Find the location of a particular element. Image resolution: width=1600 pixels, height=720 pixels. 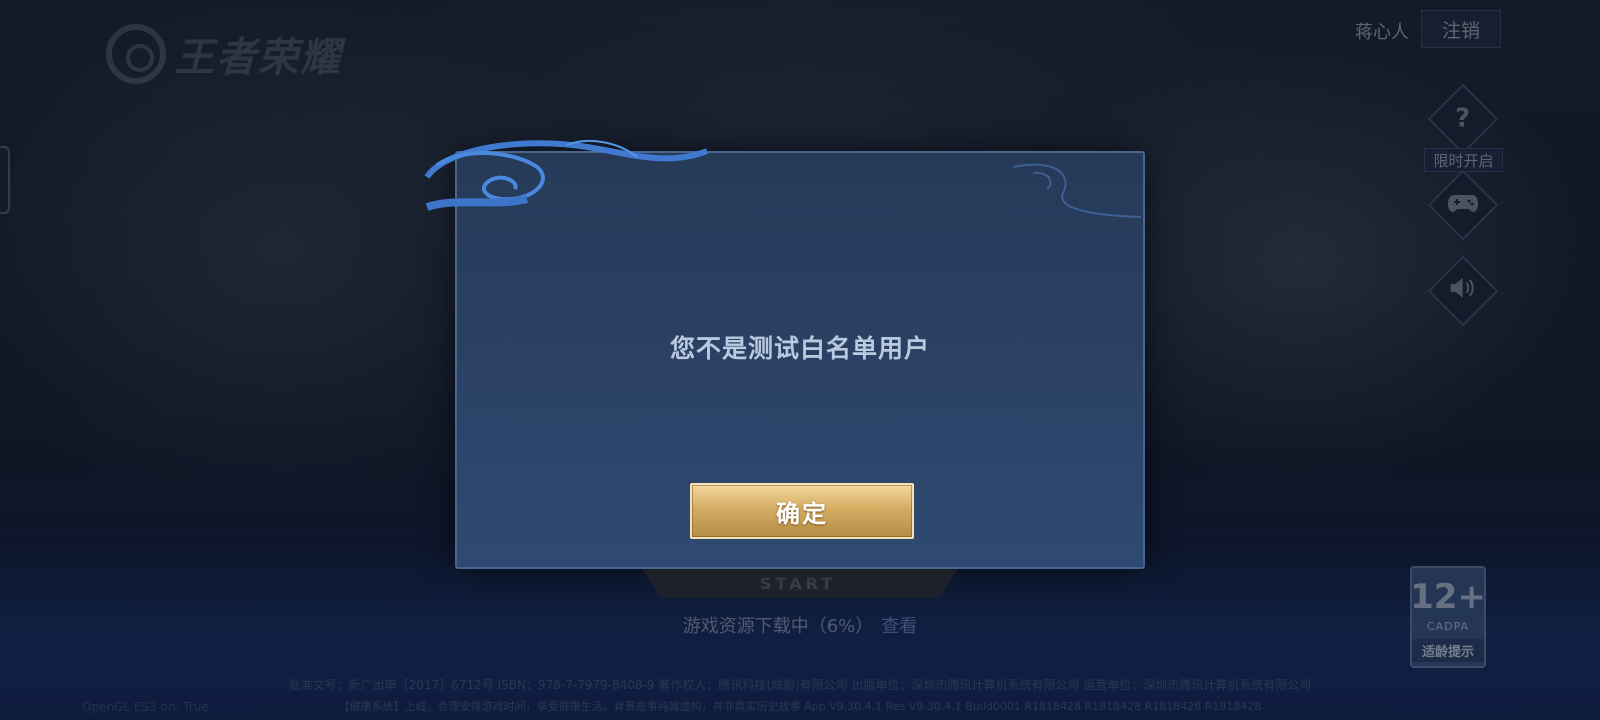

confirm-button: 确定 is located at coordinates (802, 511).